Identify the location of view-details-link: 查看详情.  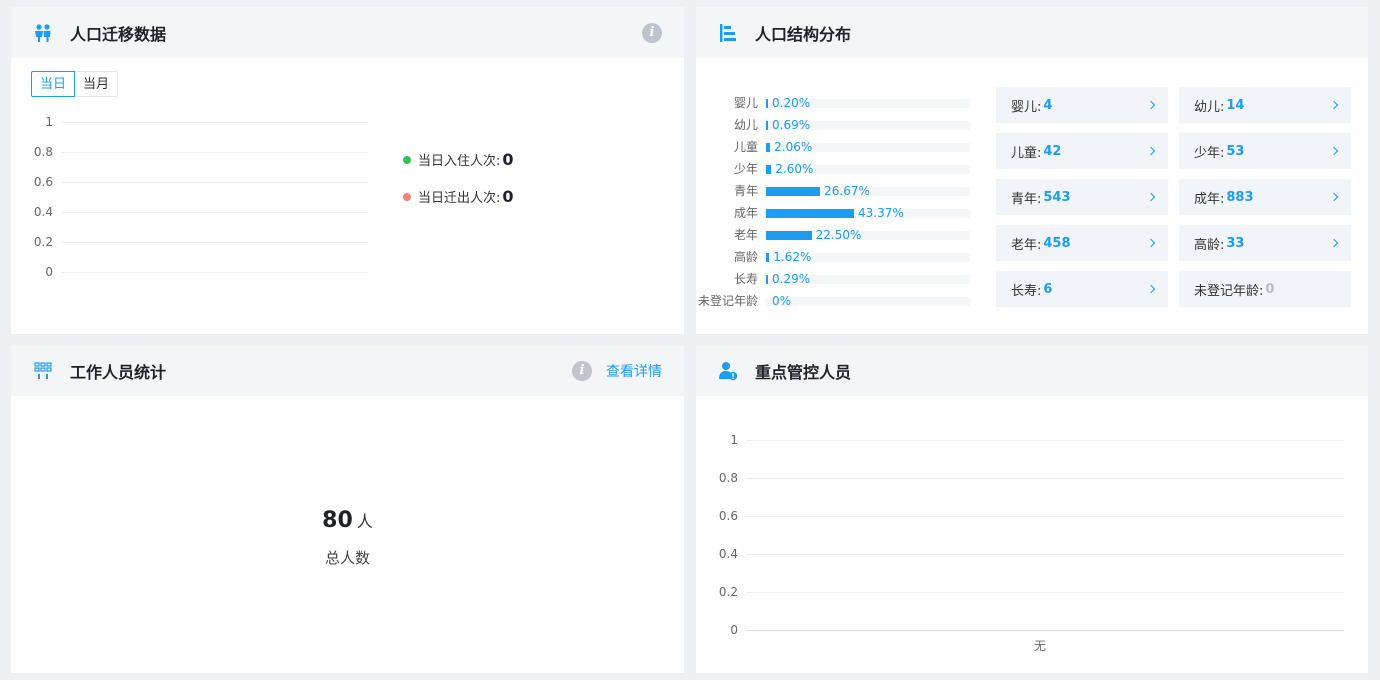
(634, 371).